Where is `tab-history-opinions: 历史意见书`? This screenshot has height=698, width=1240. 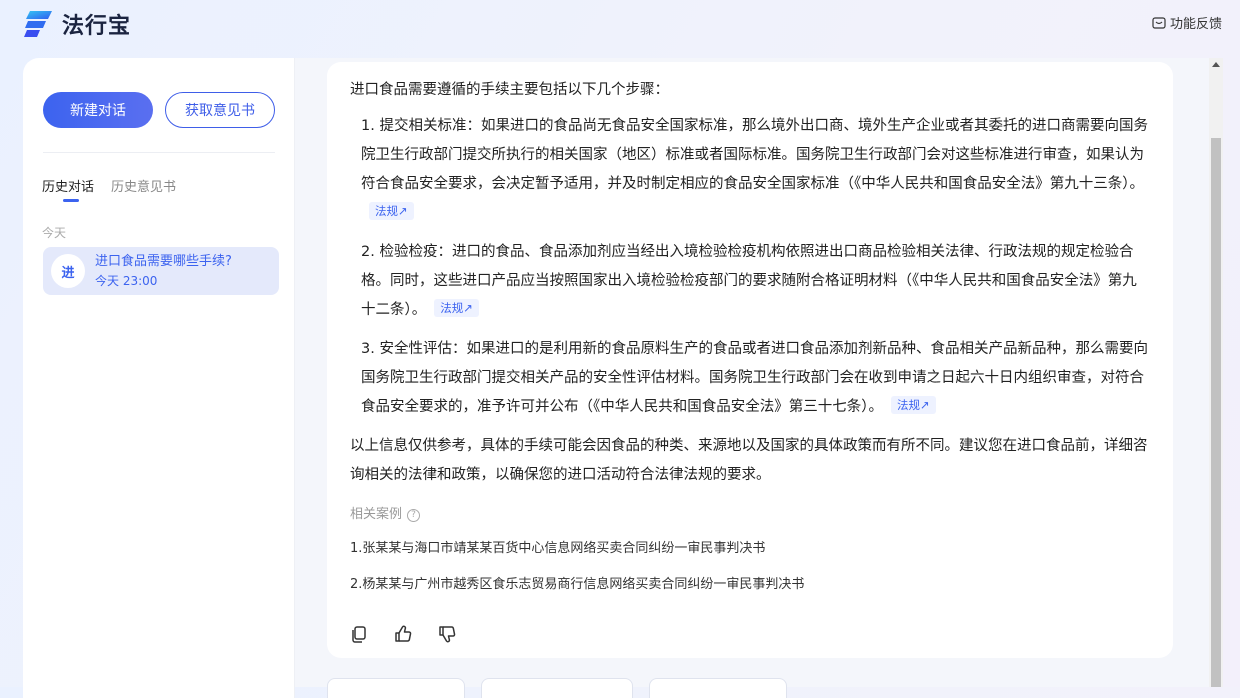
tab-history-opinions: 历史意见书 is located at coordinates (143, 185).